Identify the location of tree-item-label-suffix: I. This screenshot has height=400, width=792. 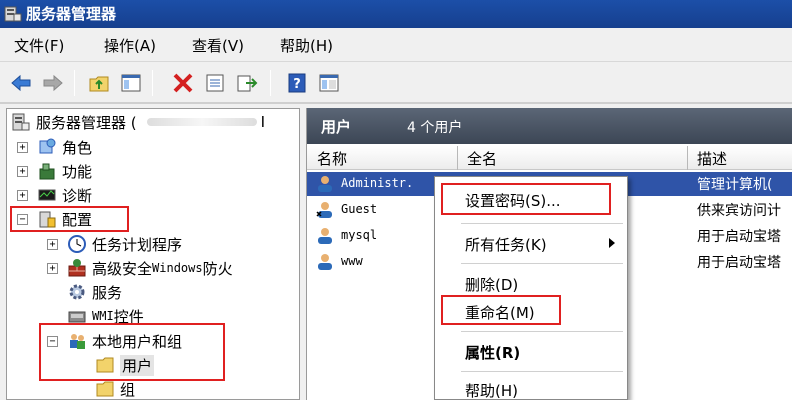
(263, 122).